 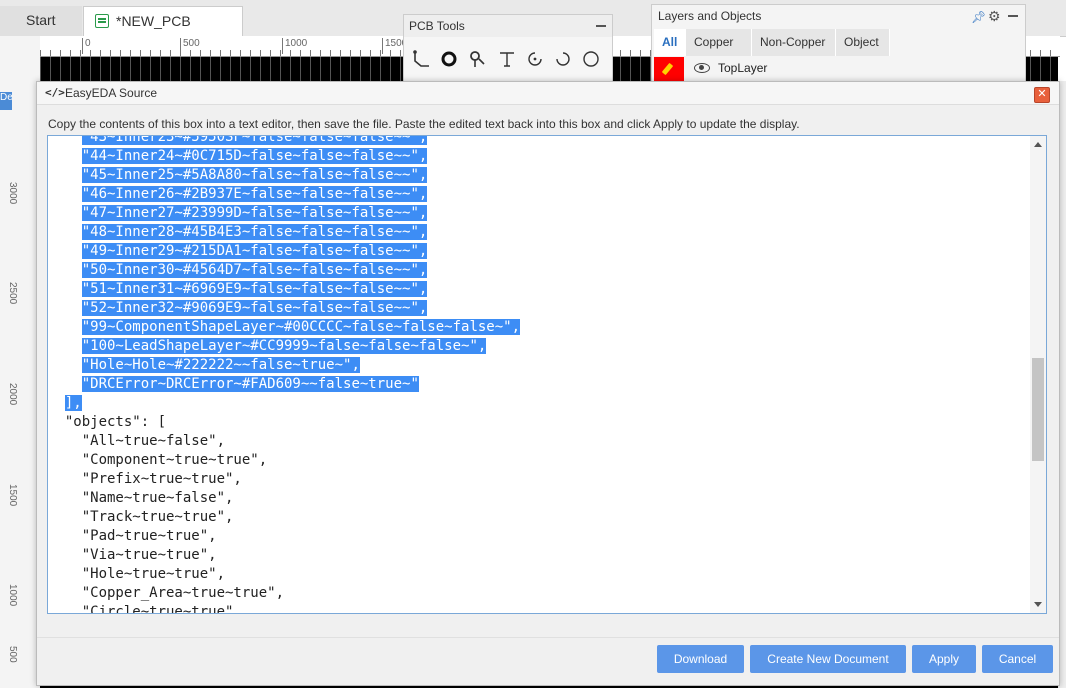 What do you see at coordinates (1017, 659) in the screenshot?
I see `cancel-button: Cancel` at bounding box center [1017, 659].